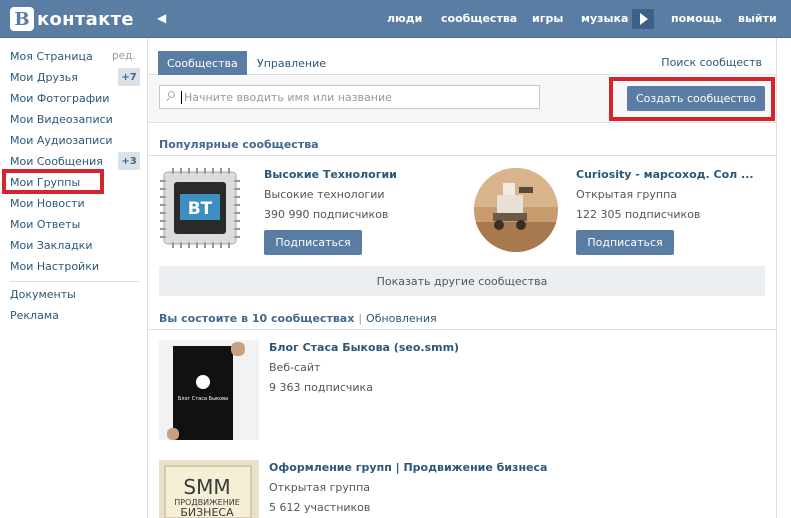 The width and height of the screenshot is (791, 518). I want to click on poster-line3: БИЗНЕСА, so click(207, 512).